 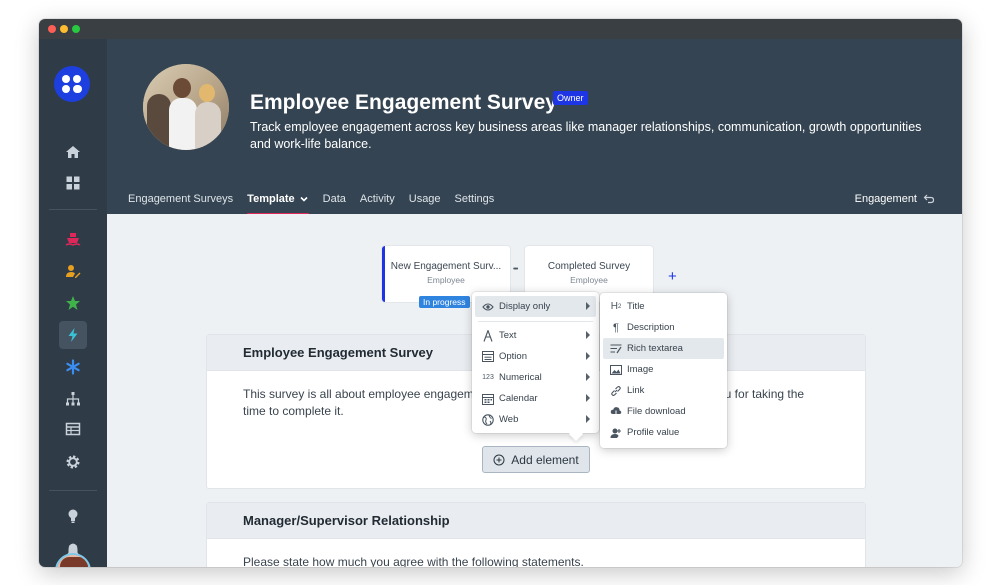 What do you see at coordinates (535, 419) in the screenshot?
I see `menu-item-web: Web` at bounding box center [535, 419].